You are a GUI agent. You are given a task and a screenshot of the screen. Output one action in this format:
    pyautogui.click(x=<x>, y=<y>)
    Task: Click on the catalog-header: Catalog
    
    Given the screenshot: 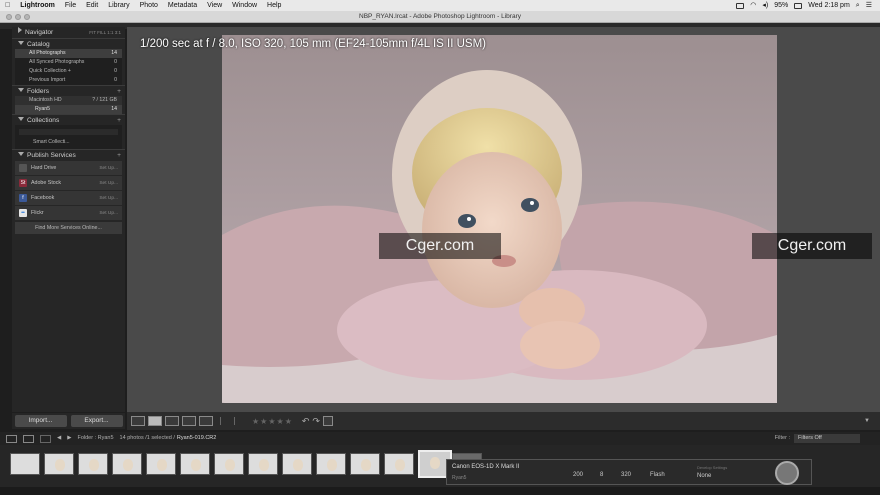 What is the action you would take?
    pyautogui.click(x=68, y=43)
    